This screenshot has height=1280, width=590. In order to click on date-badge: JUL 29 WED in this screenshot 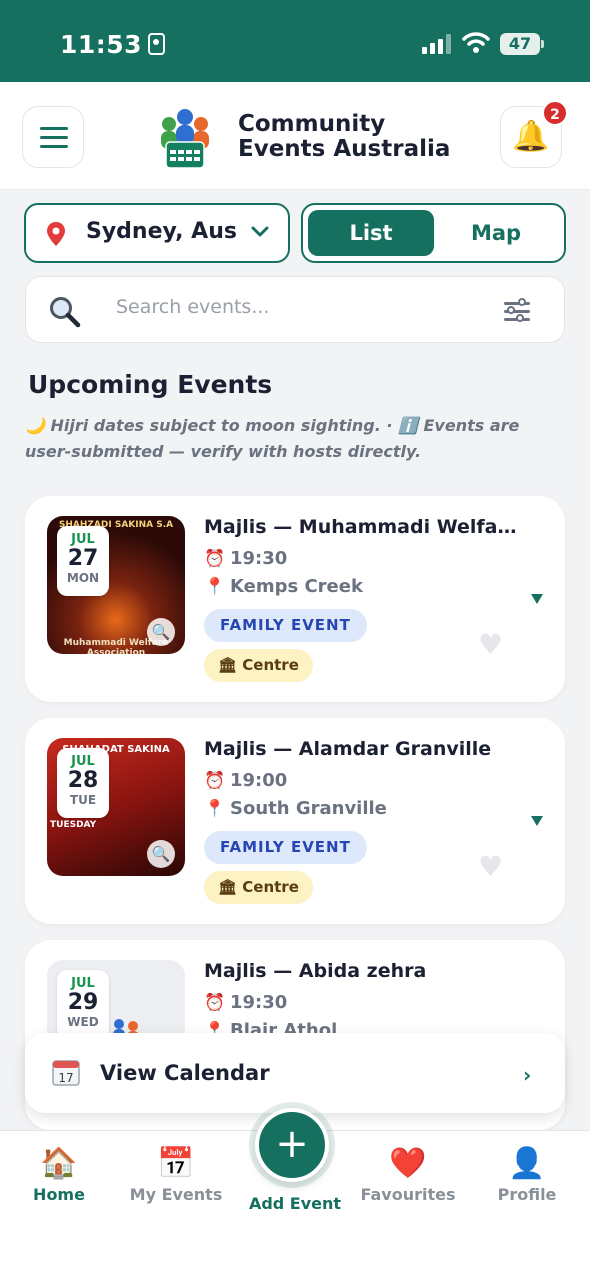, I will do `click(83, 1005)`.